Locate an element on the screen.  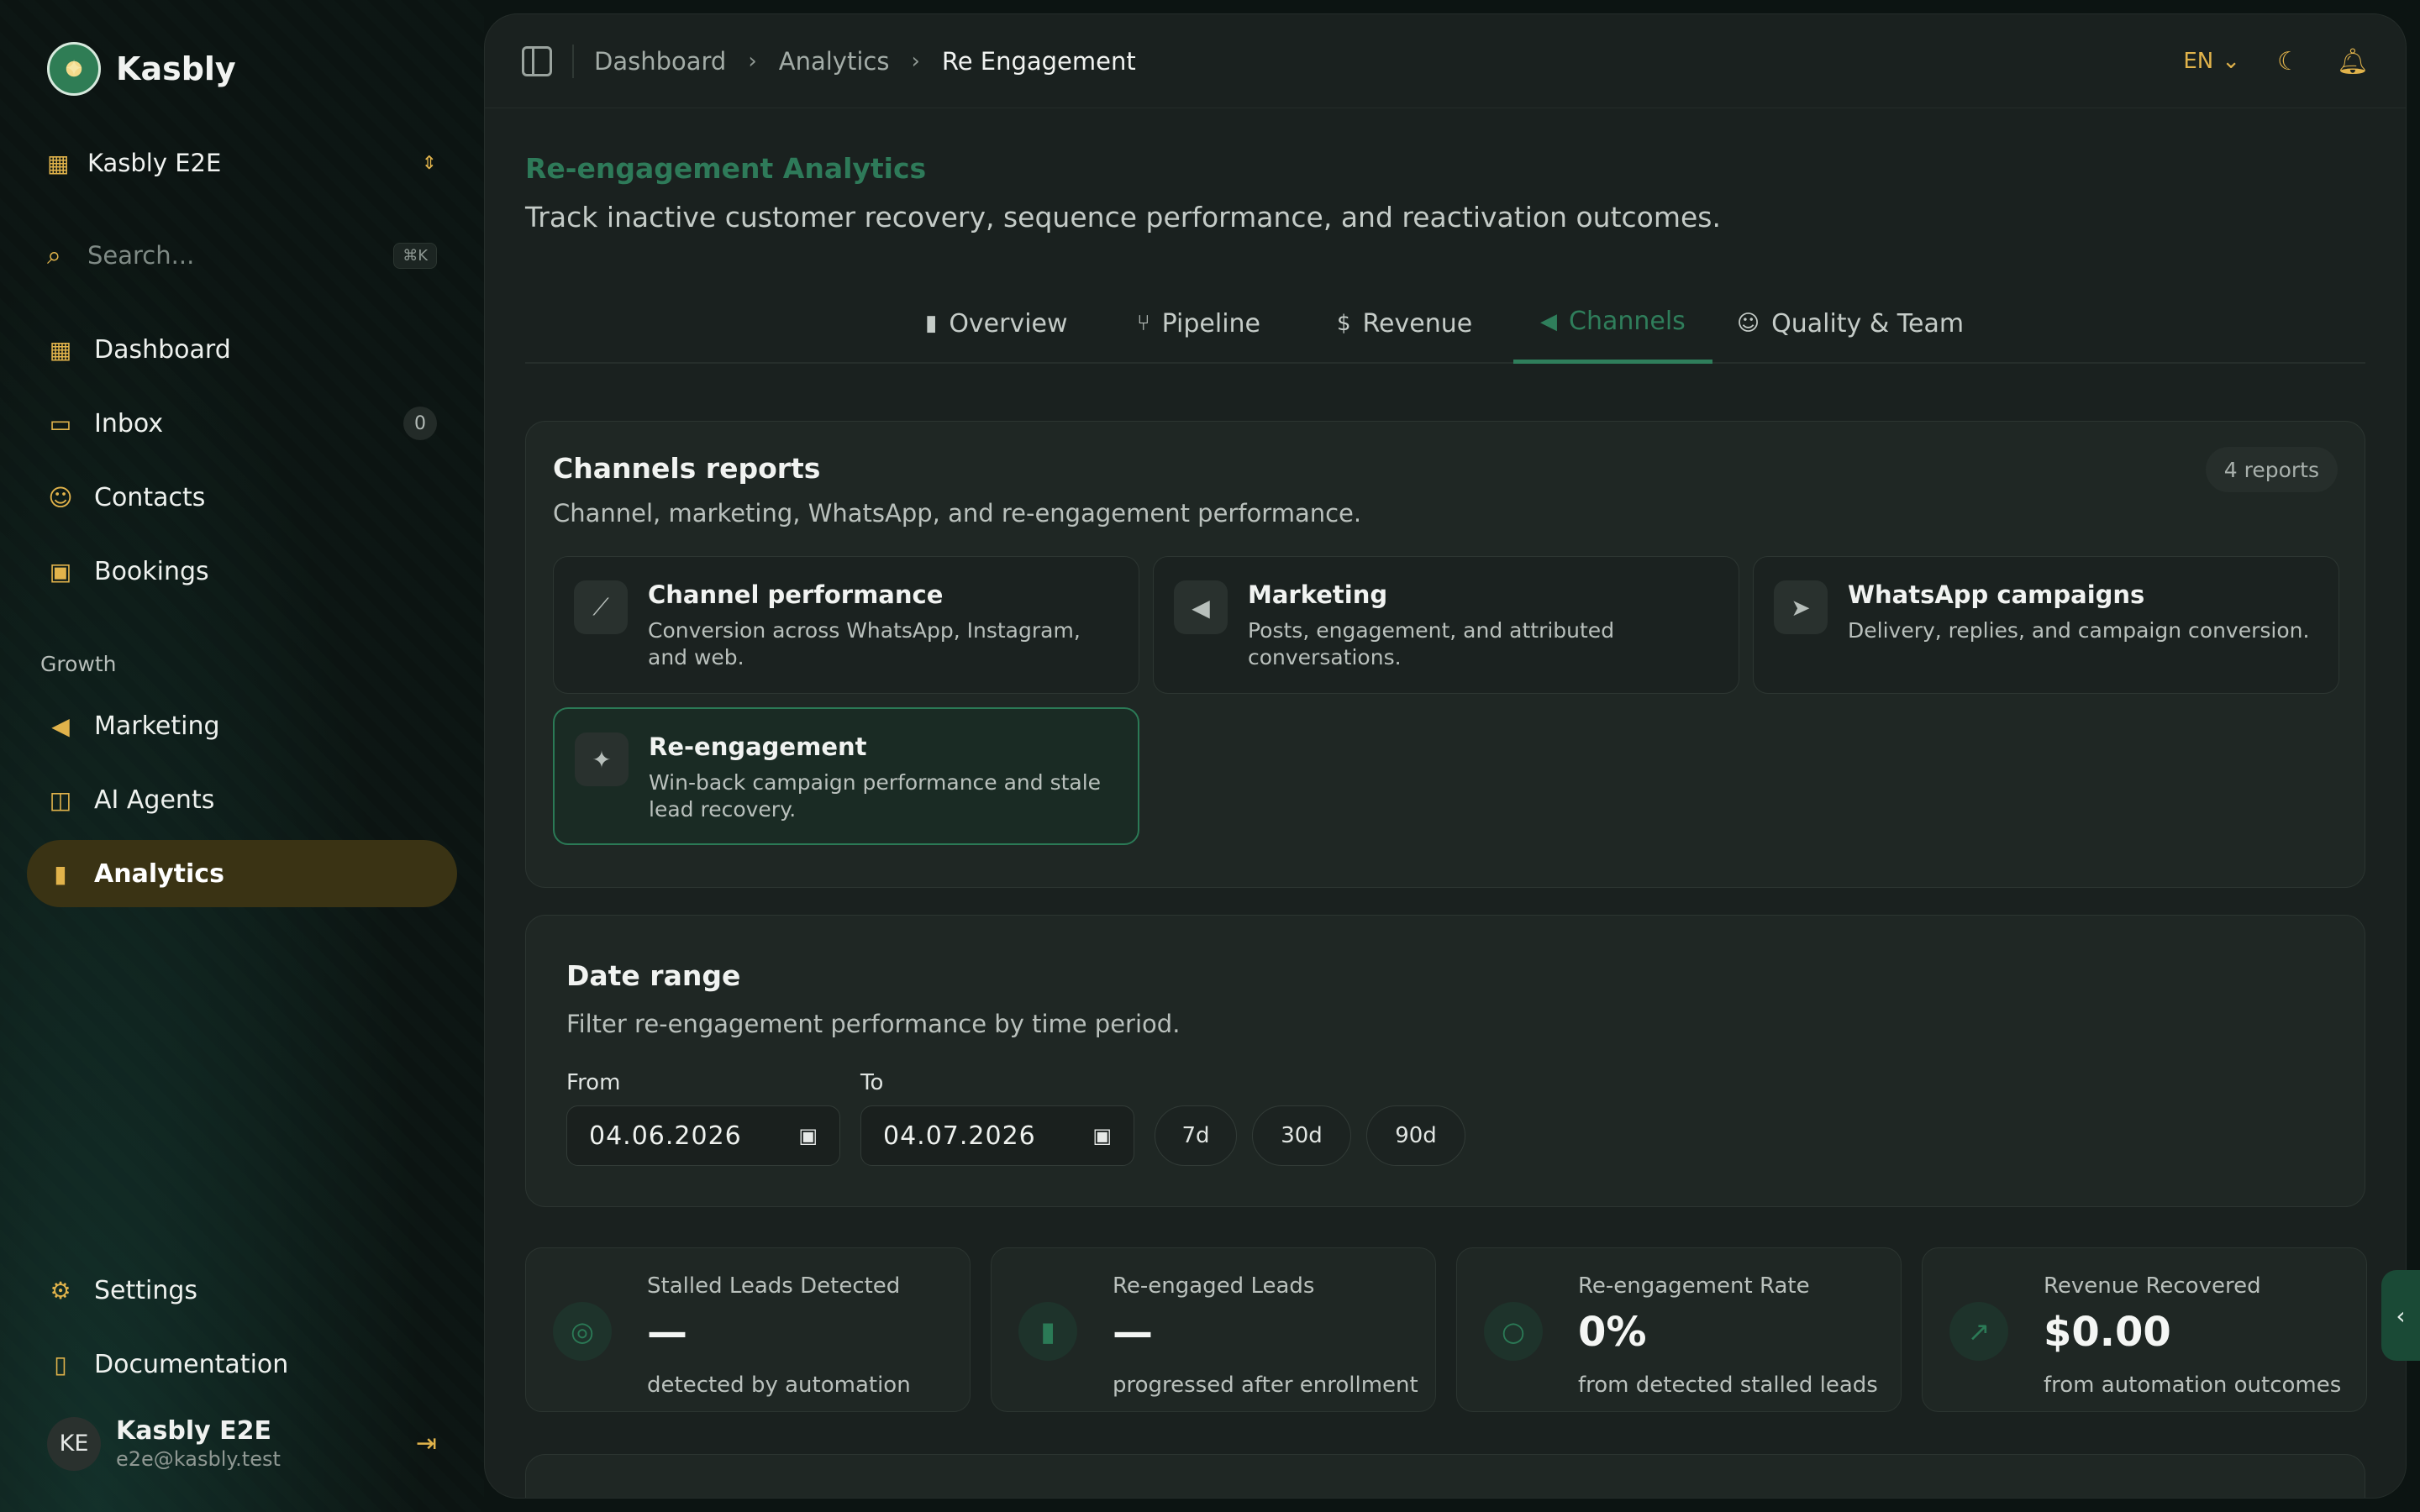
stat-value: $0.00 is located at coordinates (2107, 1332).